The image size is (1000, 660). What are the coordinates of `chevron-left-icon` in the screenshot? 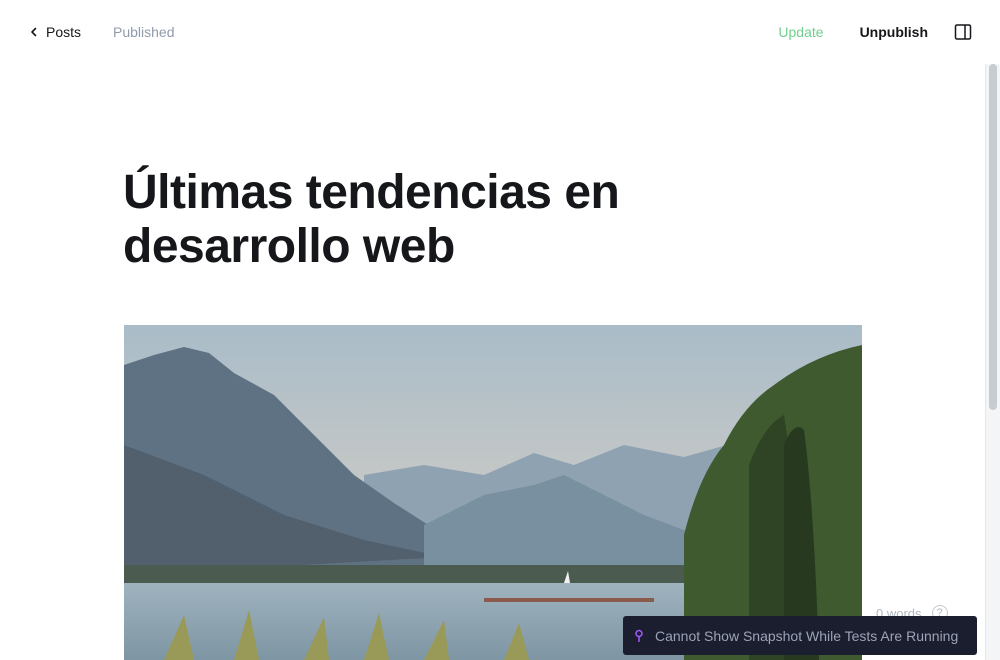 It's located at (34, 32).